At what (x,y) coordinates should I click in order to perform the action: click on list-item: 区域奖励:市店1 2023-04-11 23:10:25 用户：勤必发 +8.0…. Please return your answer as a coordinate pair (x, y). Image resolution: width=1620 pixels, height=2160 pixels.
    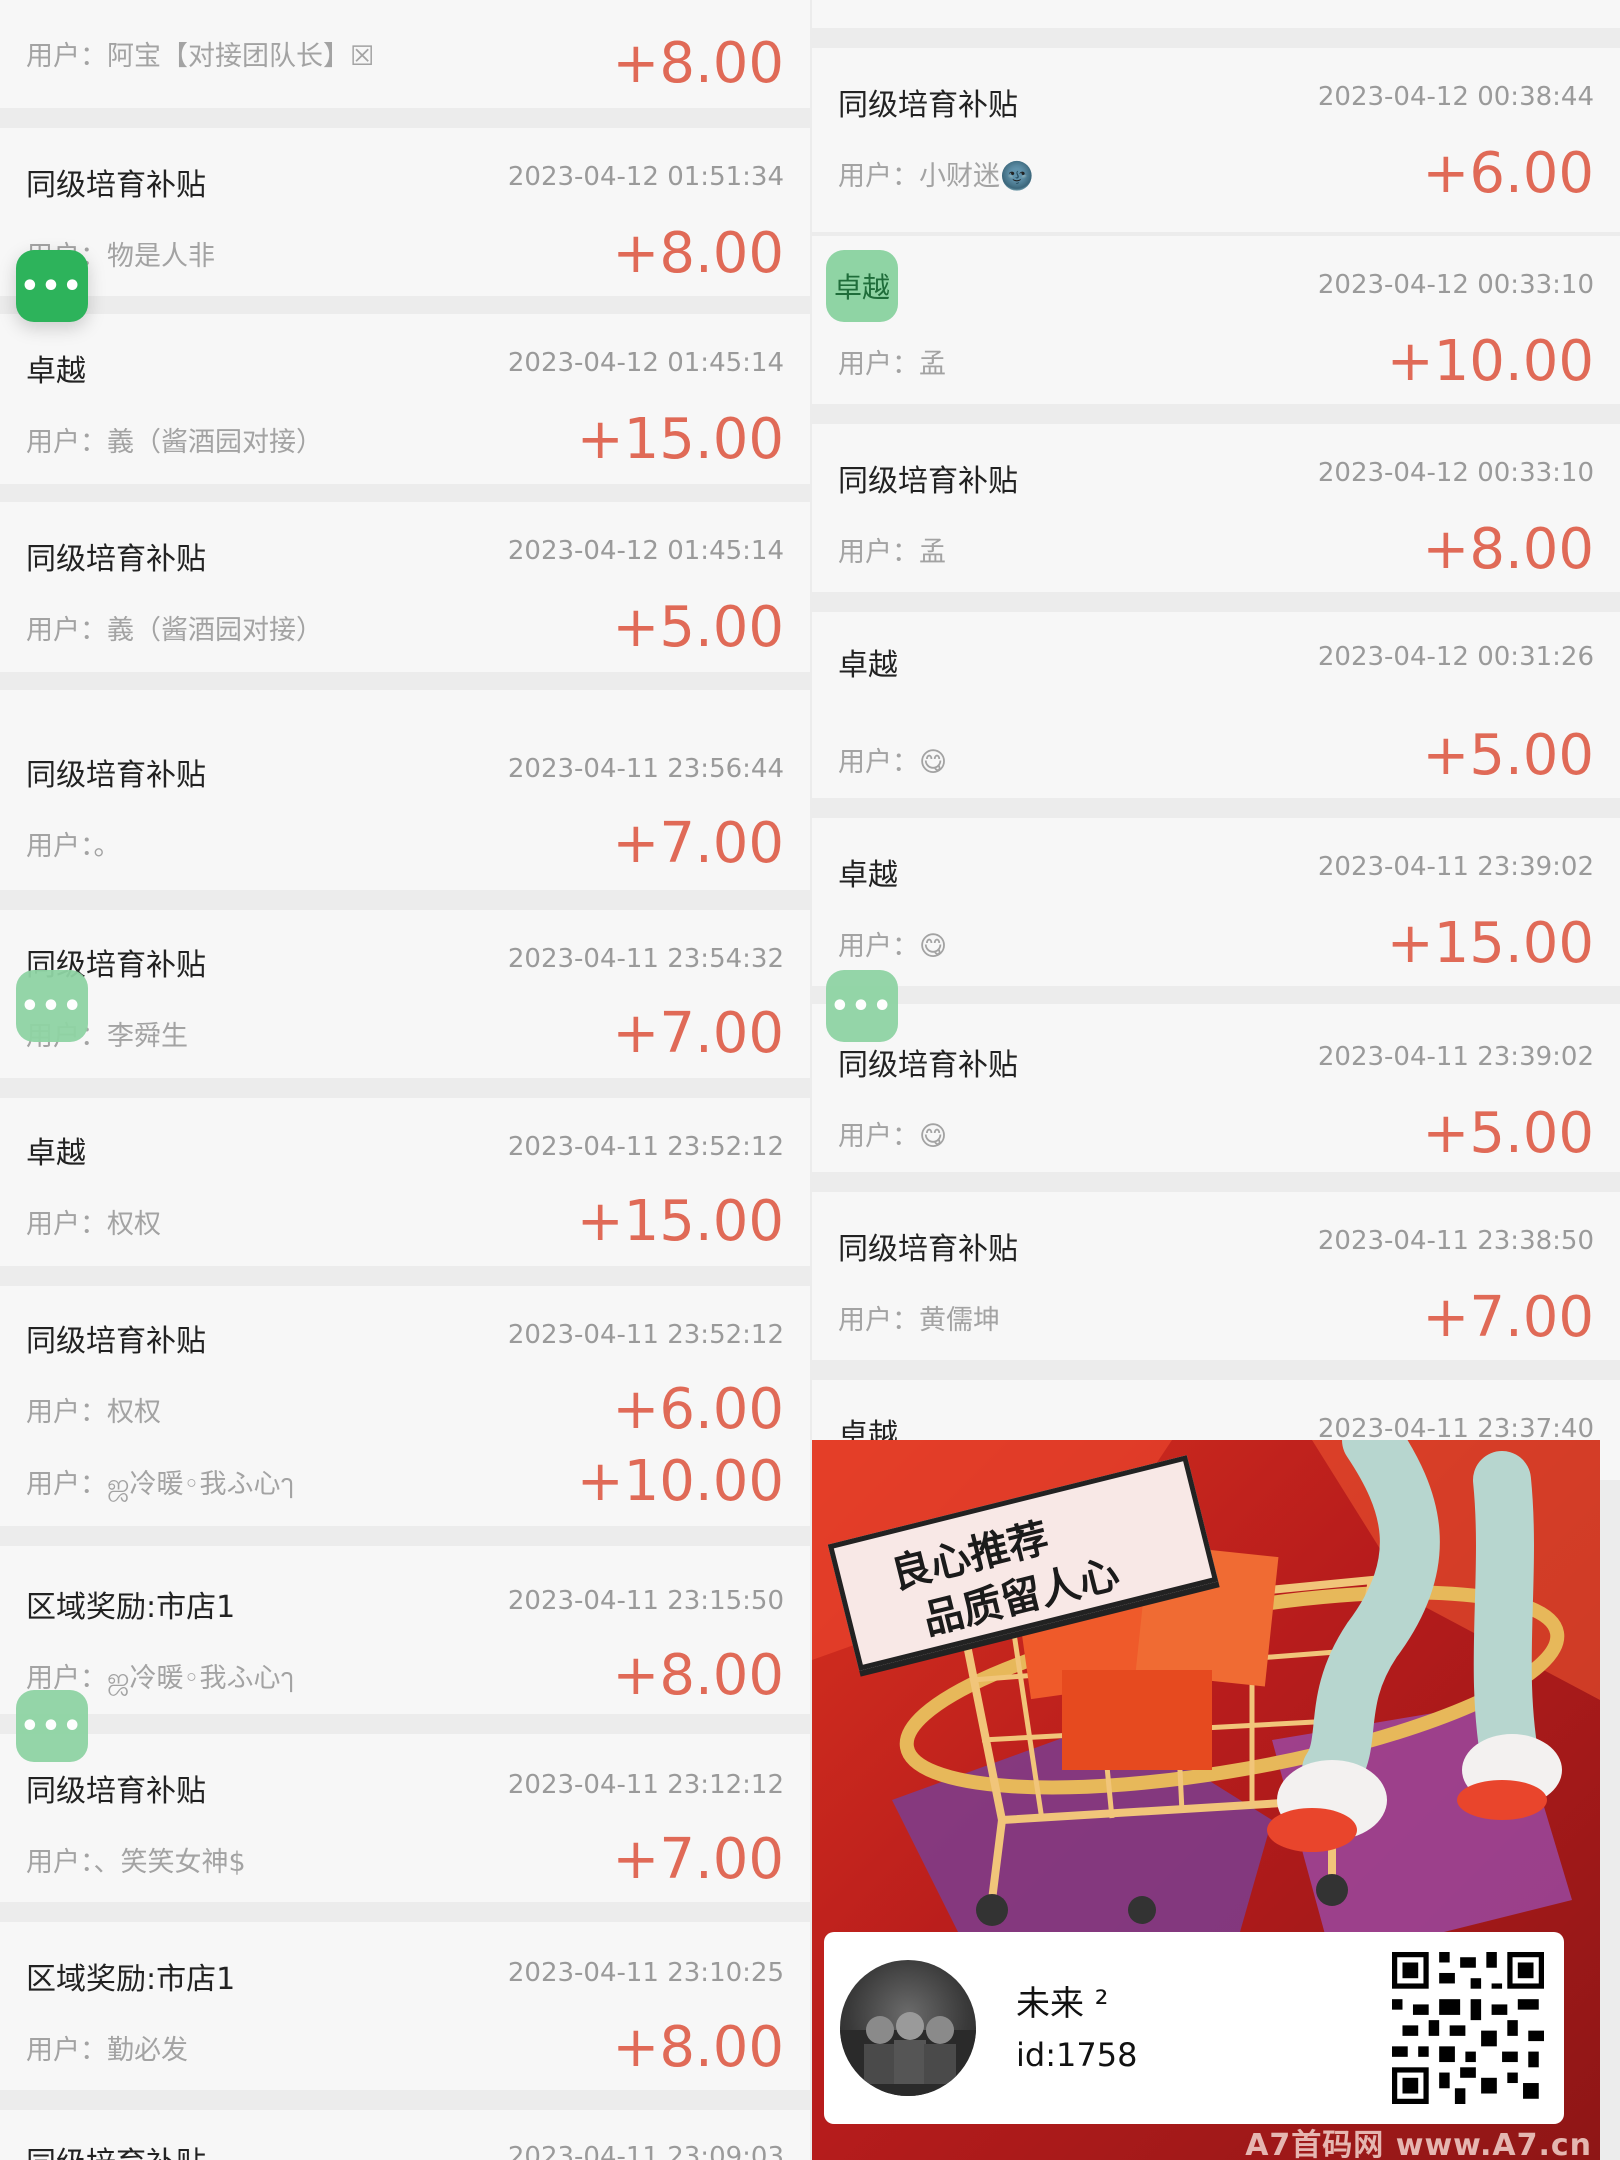
    Looking at the image, I should click on (405, 2006).